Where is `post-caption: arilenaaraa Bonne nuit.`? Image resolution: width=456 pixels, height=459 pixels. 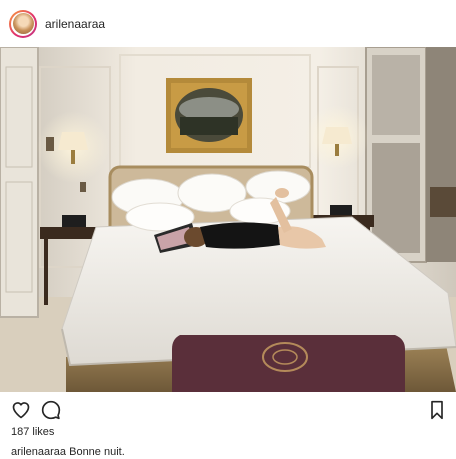
post-caption: arilenaaraa Bonne nuit. is located at coordinates (68, 452).